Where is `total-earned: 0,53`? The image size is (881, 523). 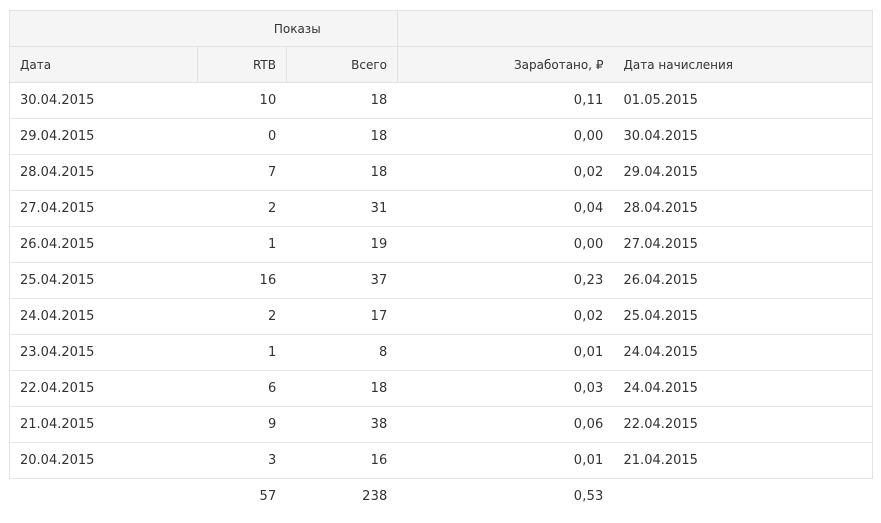 total-earned: 0,53 is located at coordinates (588, 496).